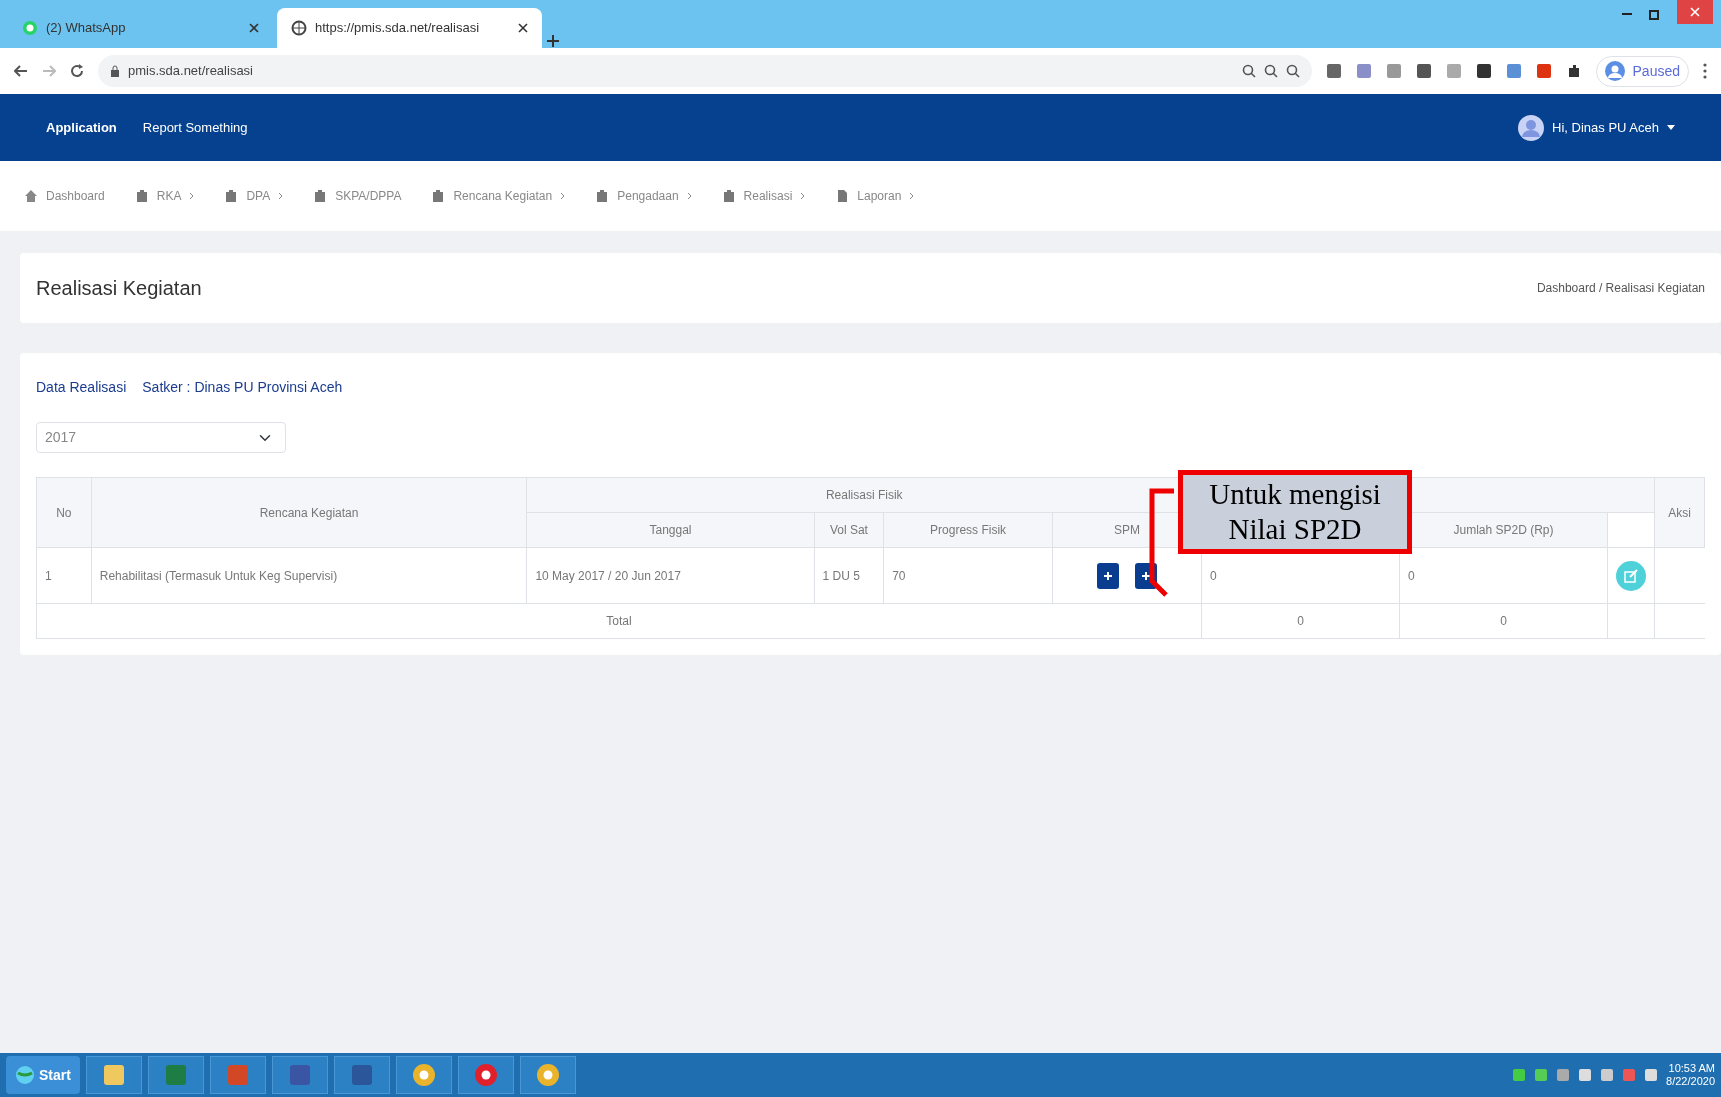  Describe the element at coordinates (31, 196) in the screenshot. I see `home-icon` at that location.